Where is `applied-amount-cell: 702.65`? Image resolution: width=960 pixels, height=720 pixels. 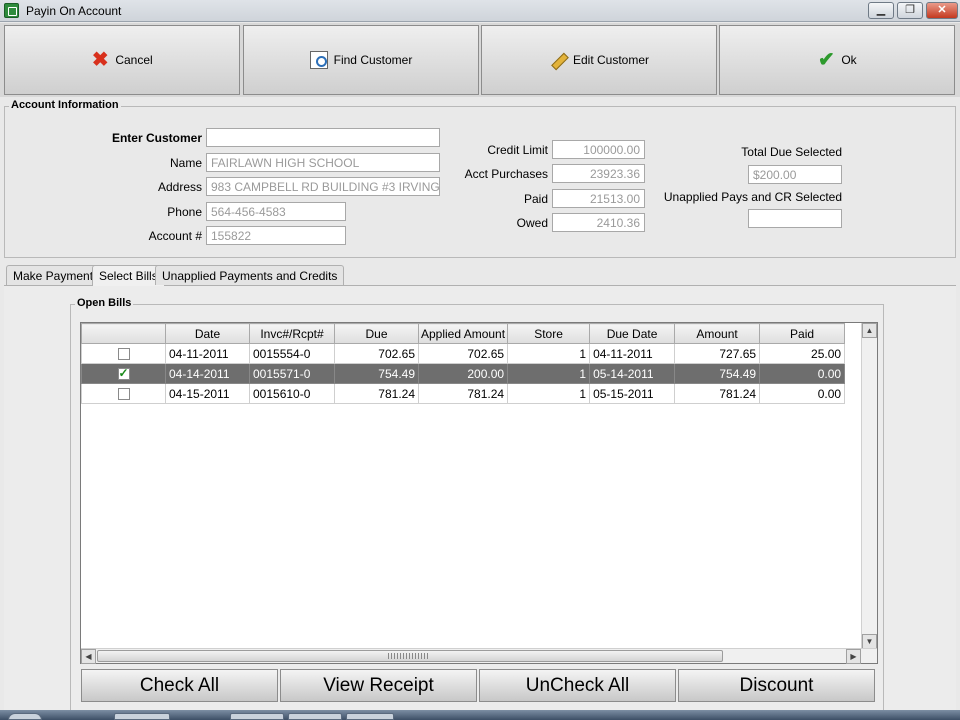
applied-amount-cell: 702.65 is located at coordinates (463, 353).